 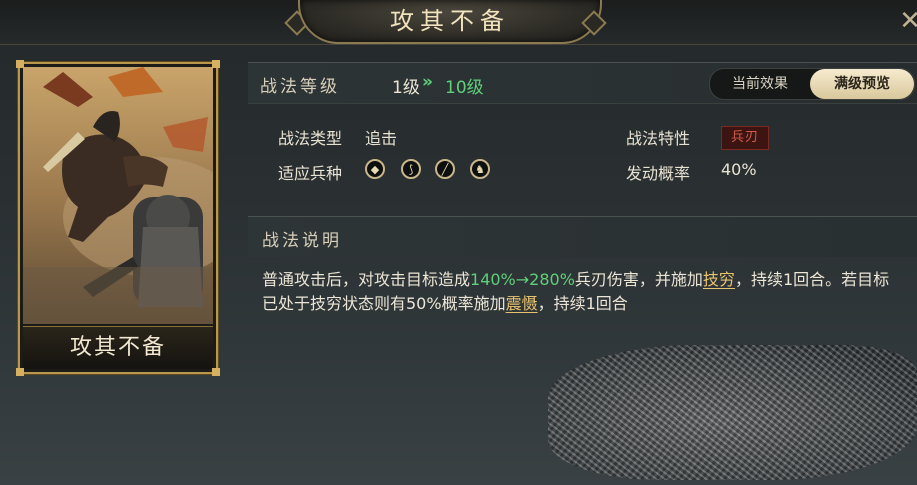 I want to click on level-row: 战法等级 1级 » 10级 当前效果 满级预览, so click(x=582, y=83).